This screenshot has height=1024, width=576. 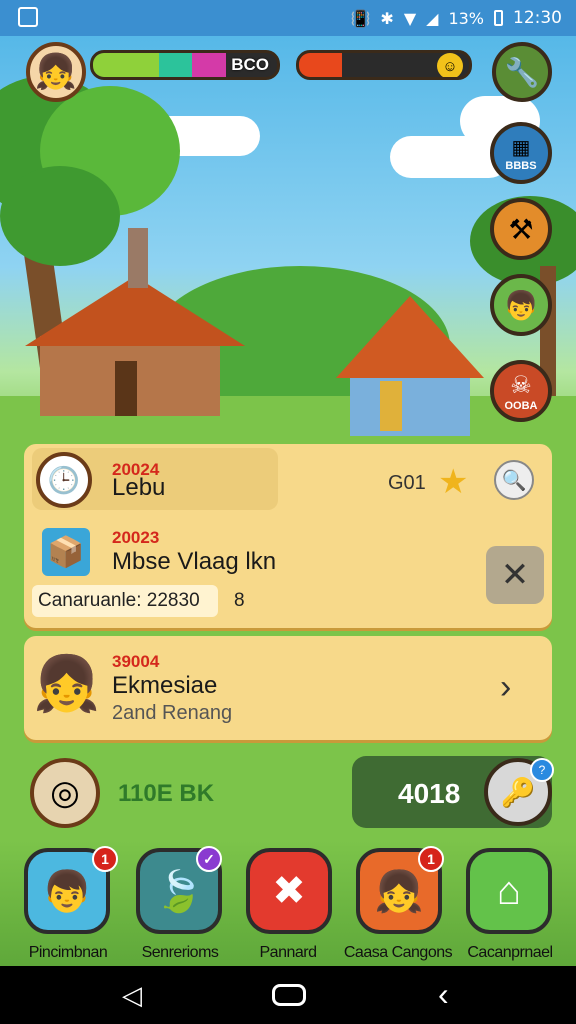 I want to click on skull-button: ☠ OOBA, so click(x=521, y=391).